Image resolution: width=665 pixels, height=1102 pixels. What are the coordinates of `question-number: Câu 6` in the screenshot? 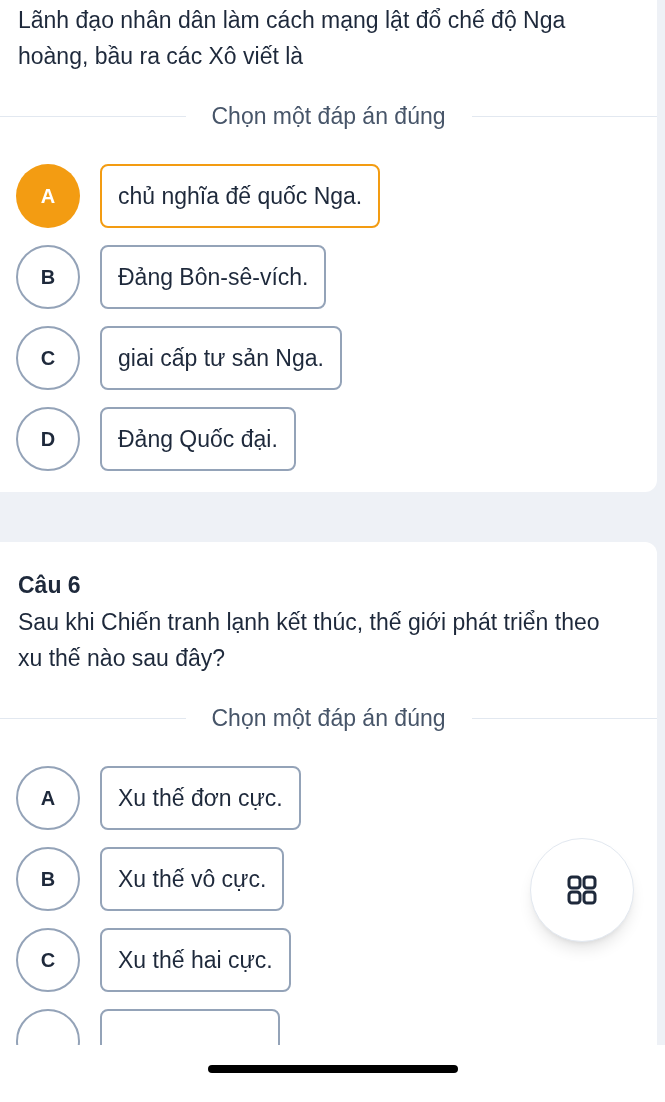 It's located at (49, 585).